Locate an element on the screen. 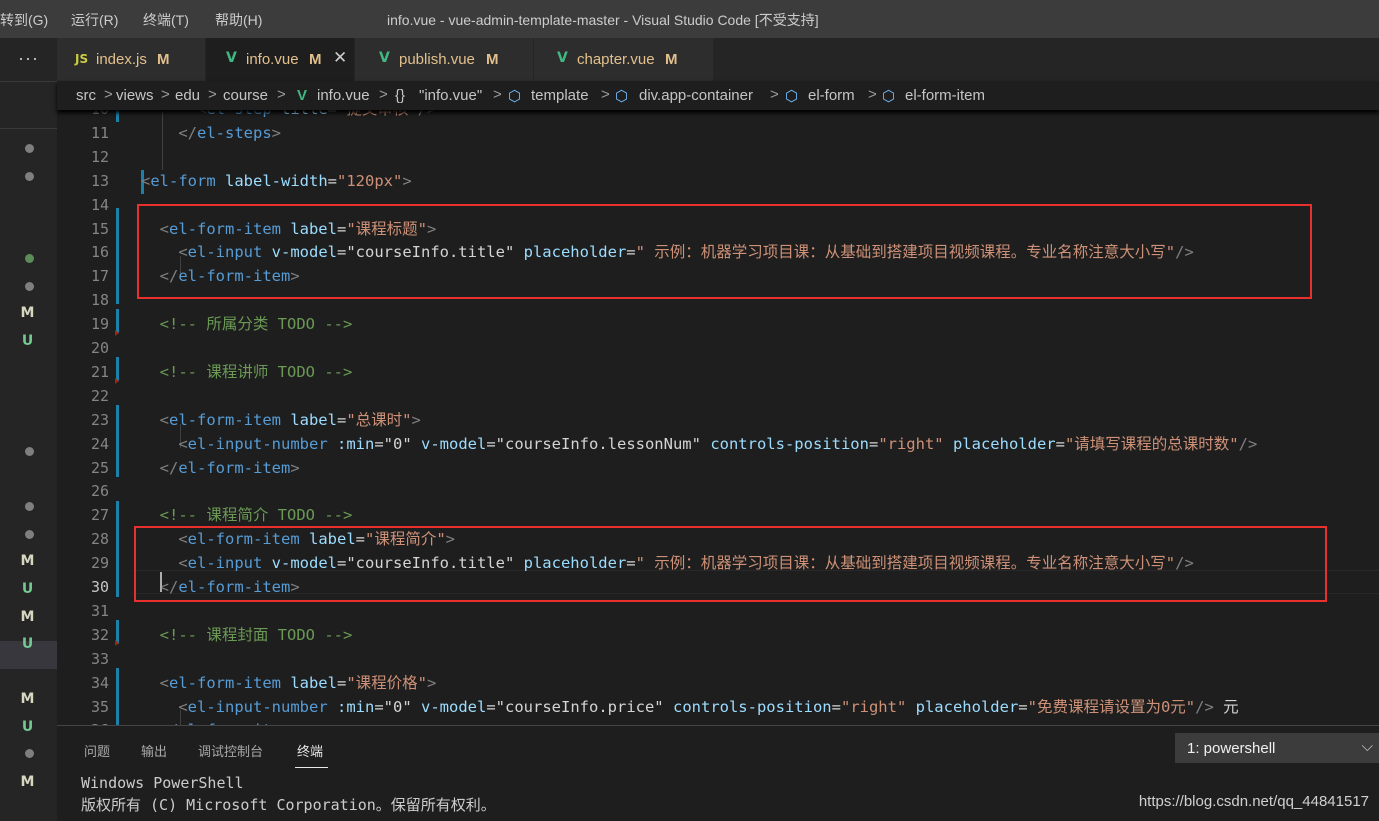  tab-problems: 问题 is located at coordinates (97, 750).